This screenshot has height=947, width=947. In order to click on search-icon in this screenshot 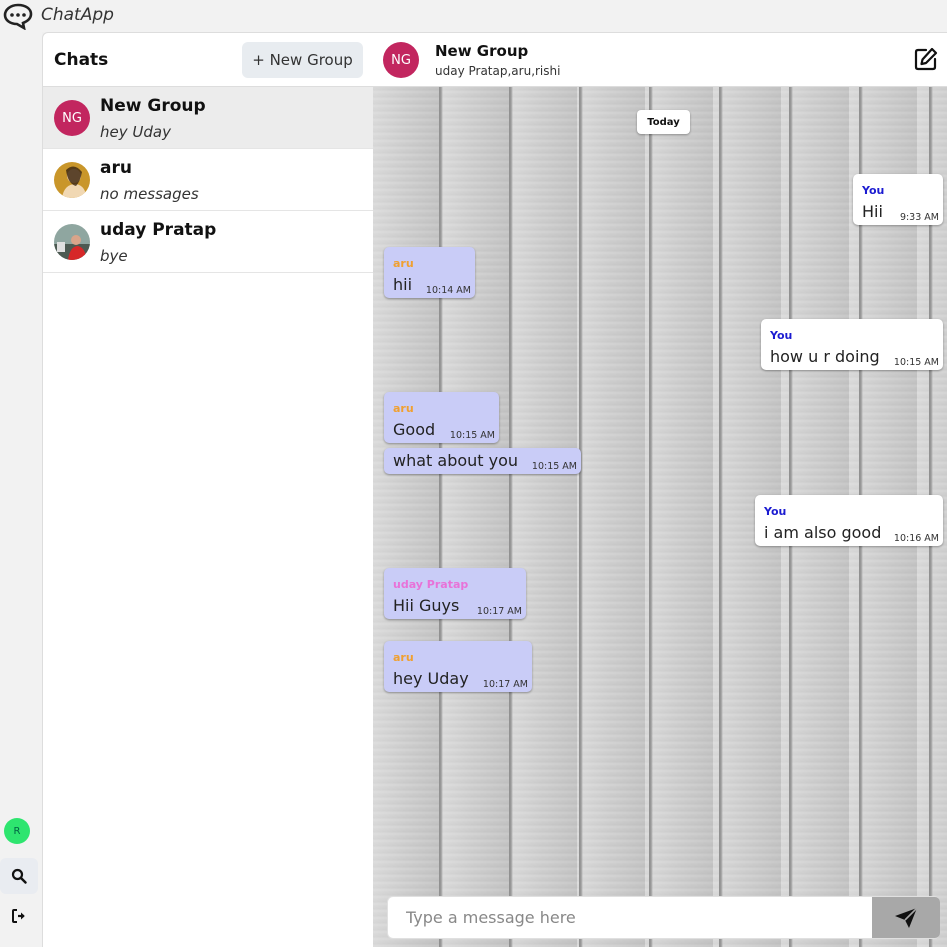, I will do `click(19, 876)`.